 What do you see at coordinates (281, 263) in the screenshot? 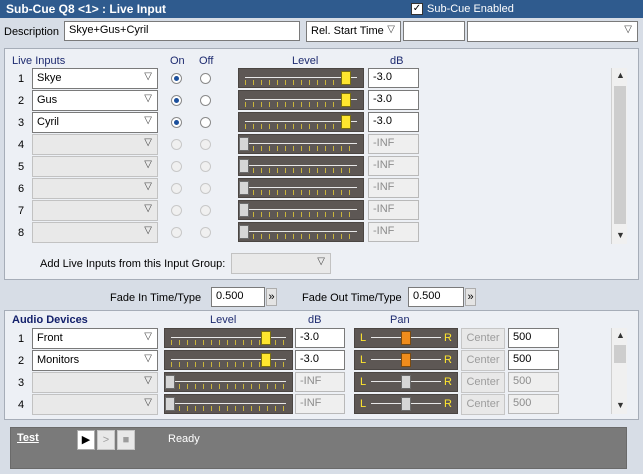
I see `input-group-select: ▽` at bounding box center [281, 263].